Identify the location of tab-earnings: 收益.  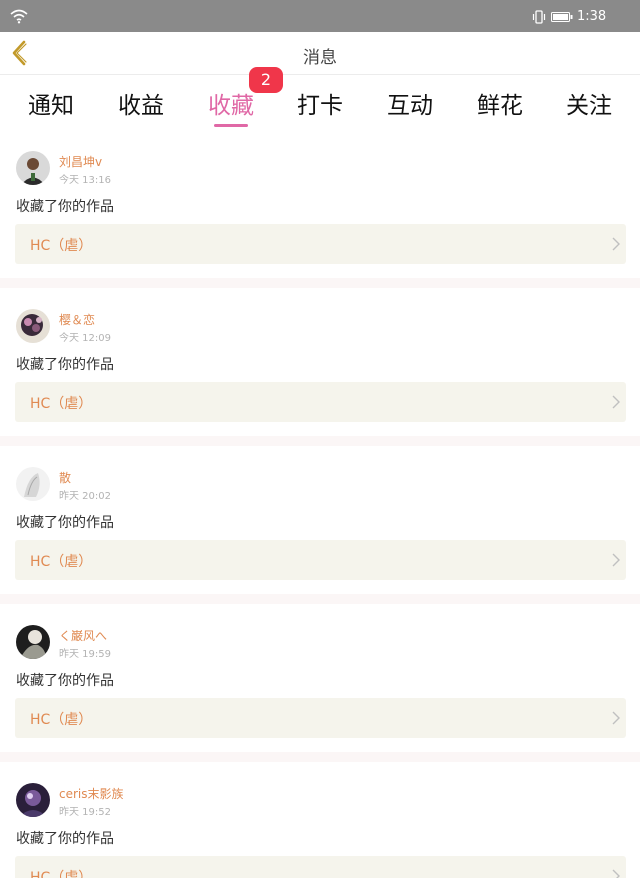
(141, 106).